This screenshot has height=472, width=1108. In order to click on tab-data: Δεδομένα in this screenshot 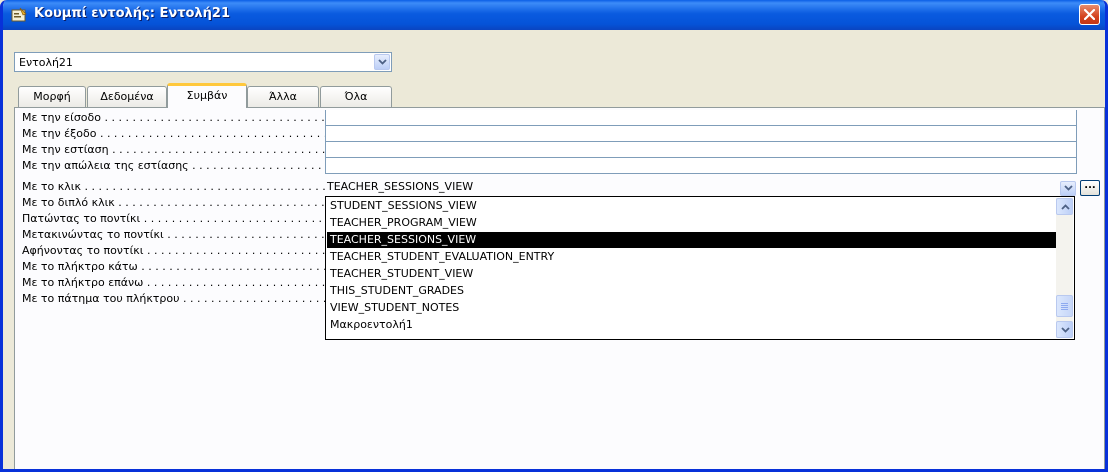, I will do `click(127, 96)`.